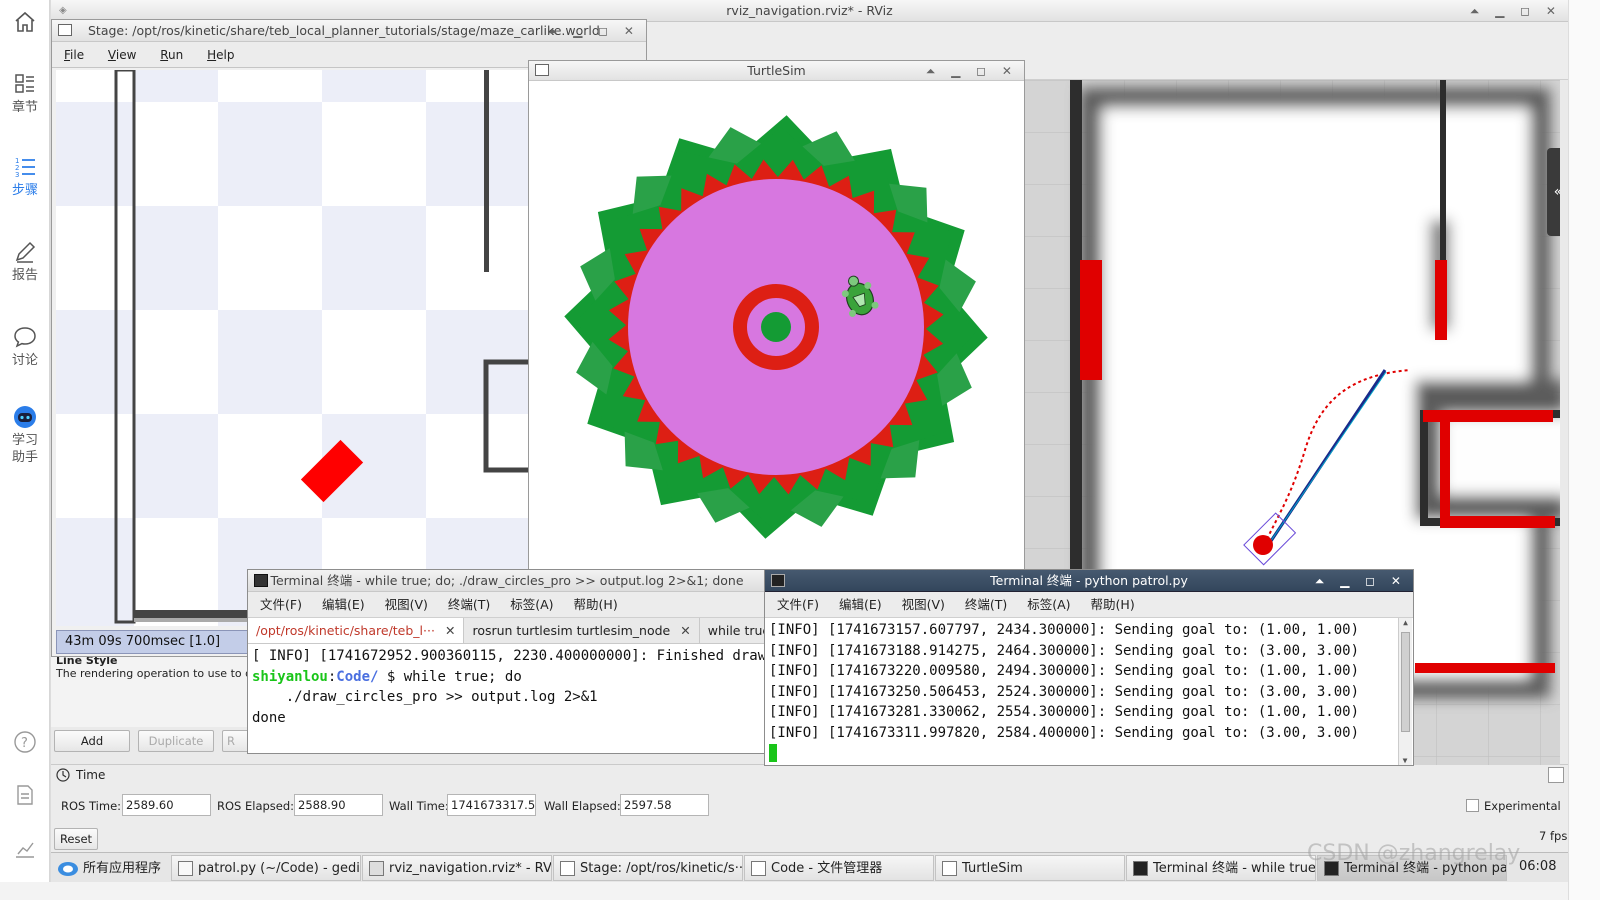 The image size is (1600, 900). I want to click on learning-sidebar: 章节 123 步骤 报告 讨论 学习 助手 ?, so click(25, 450).